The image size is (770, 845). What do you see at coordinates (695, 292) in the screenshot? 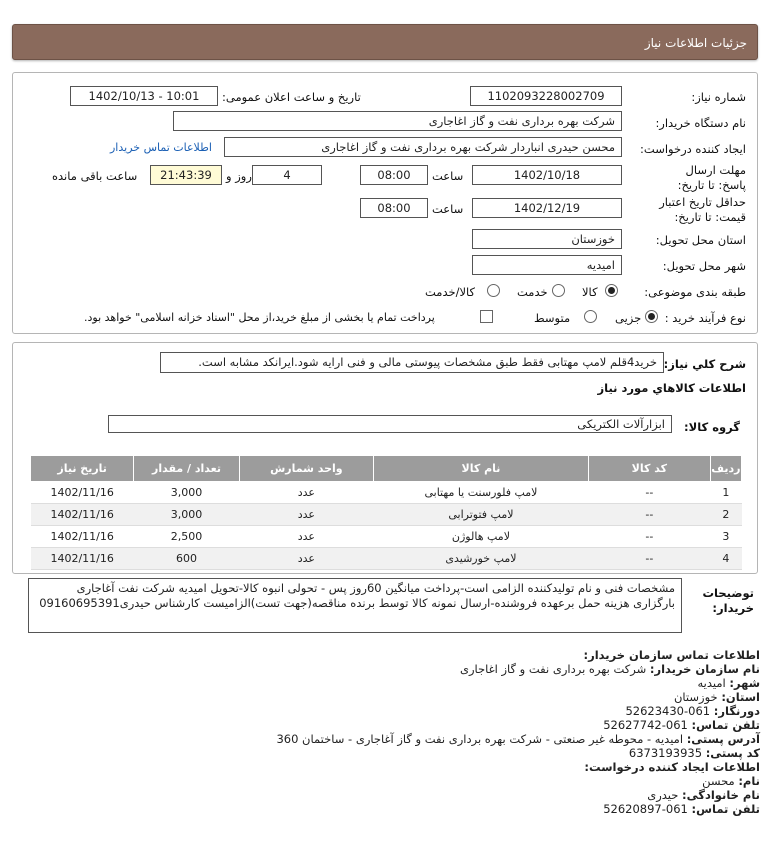
I see `category-label: طبقه بندی موضوعی:` at bounding box center [695, 292].